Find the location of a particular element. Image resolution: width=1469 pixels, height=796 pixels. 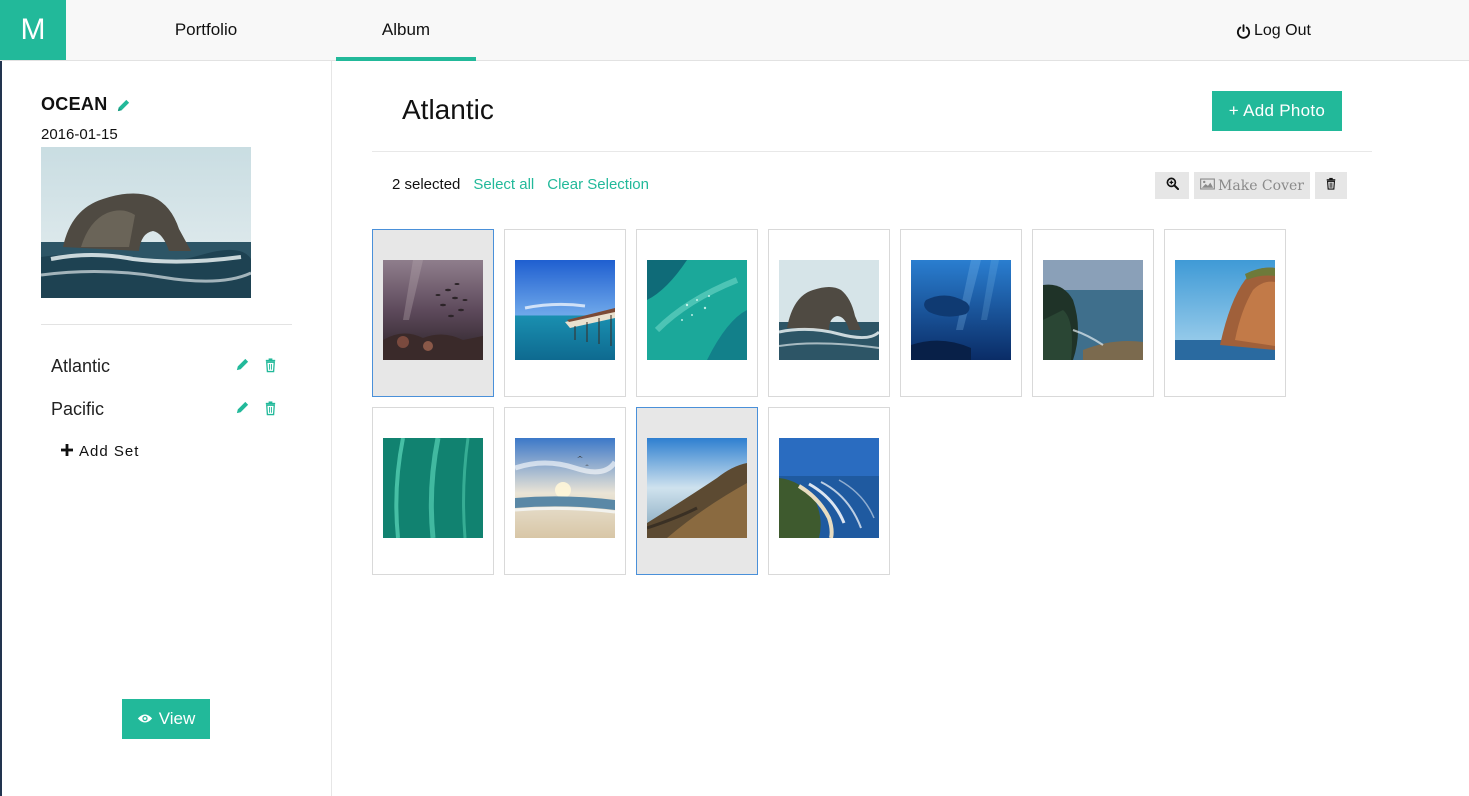

photo-thumbnail-rock-arch is located at coordinates (829, 310).